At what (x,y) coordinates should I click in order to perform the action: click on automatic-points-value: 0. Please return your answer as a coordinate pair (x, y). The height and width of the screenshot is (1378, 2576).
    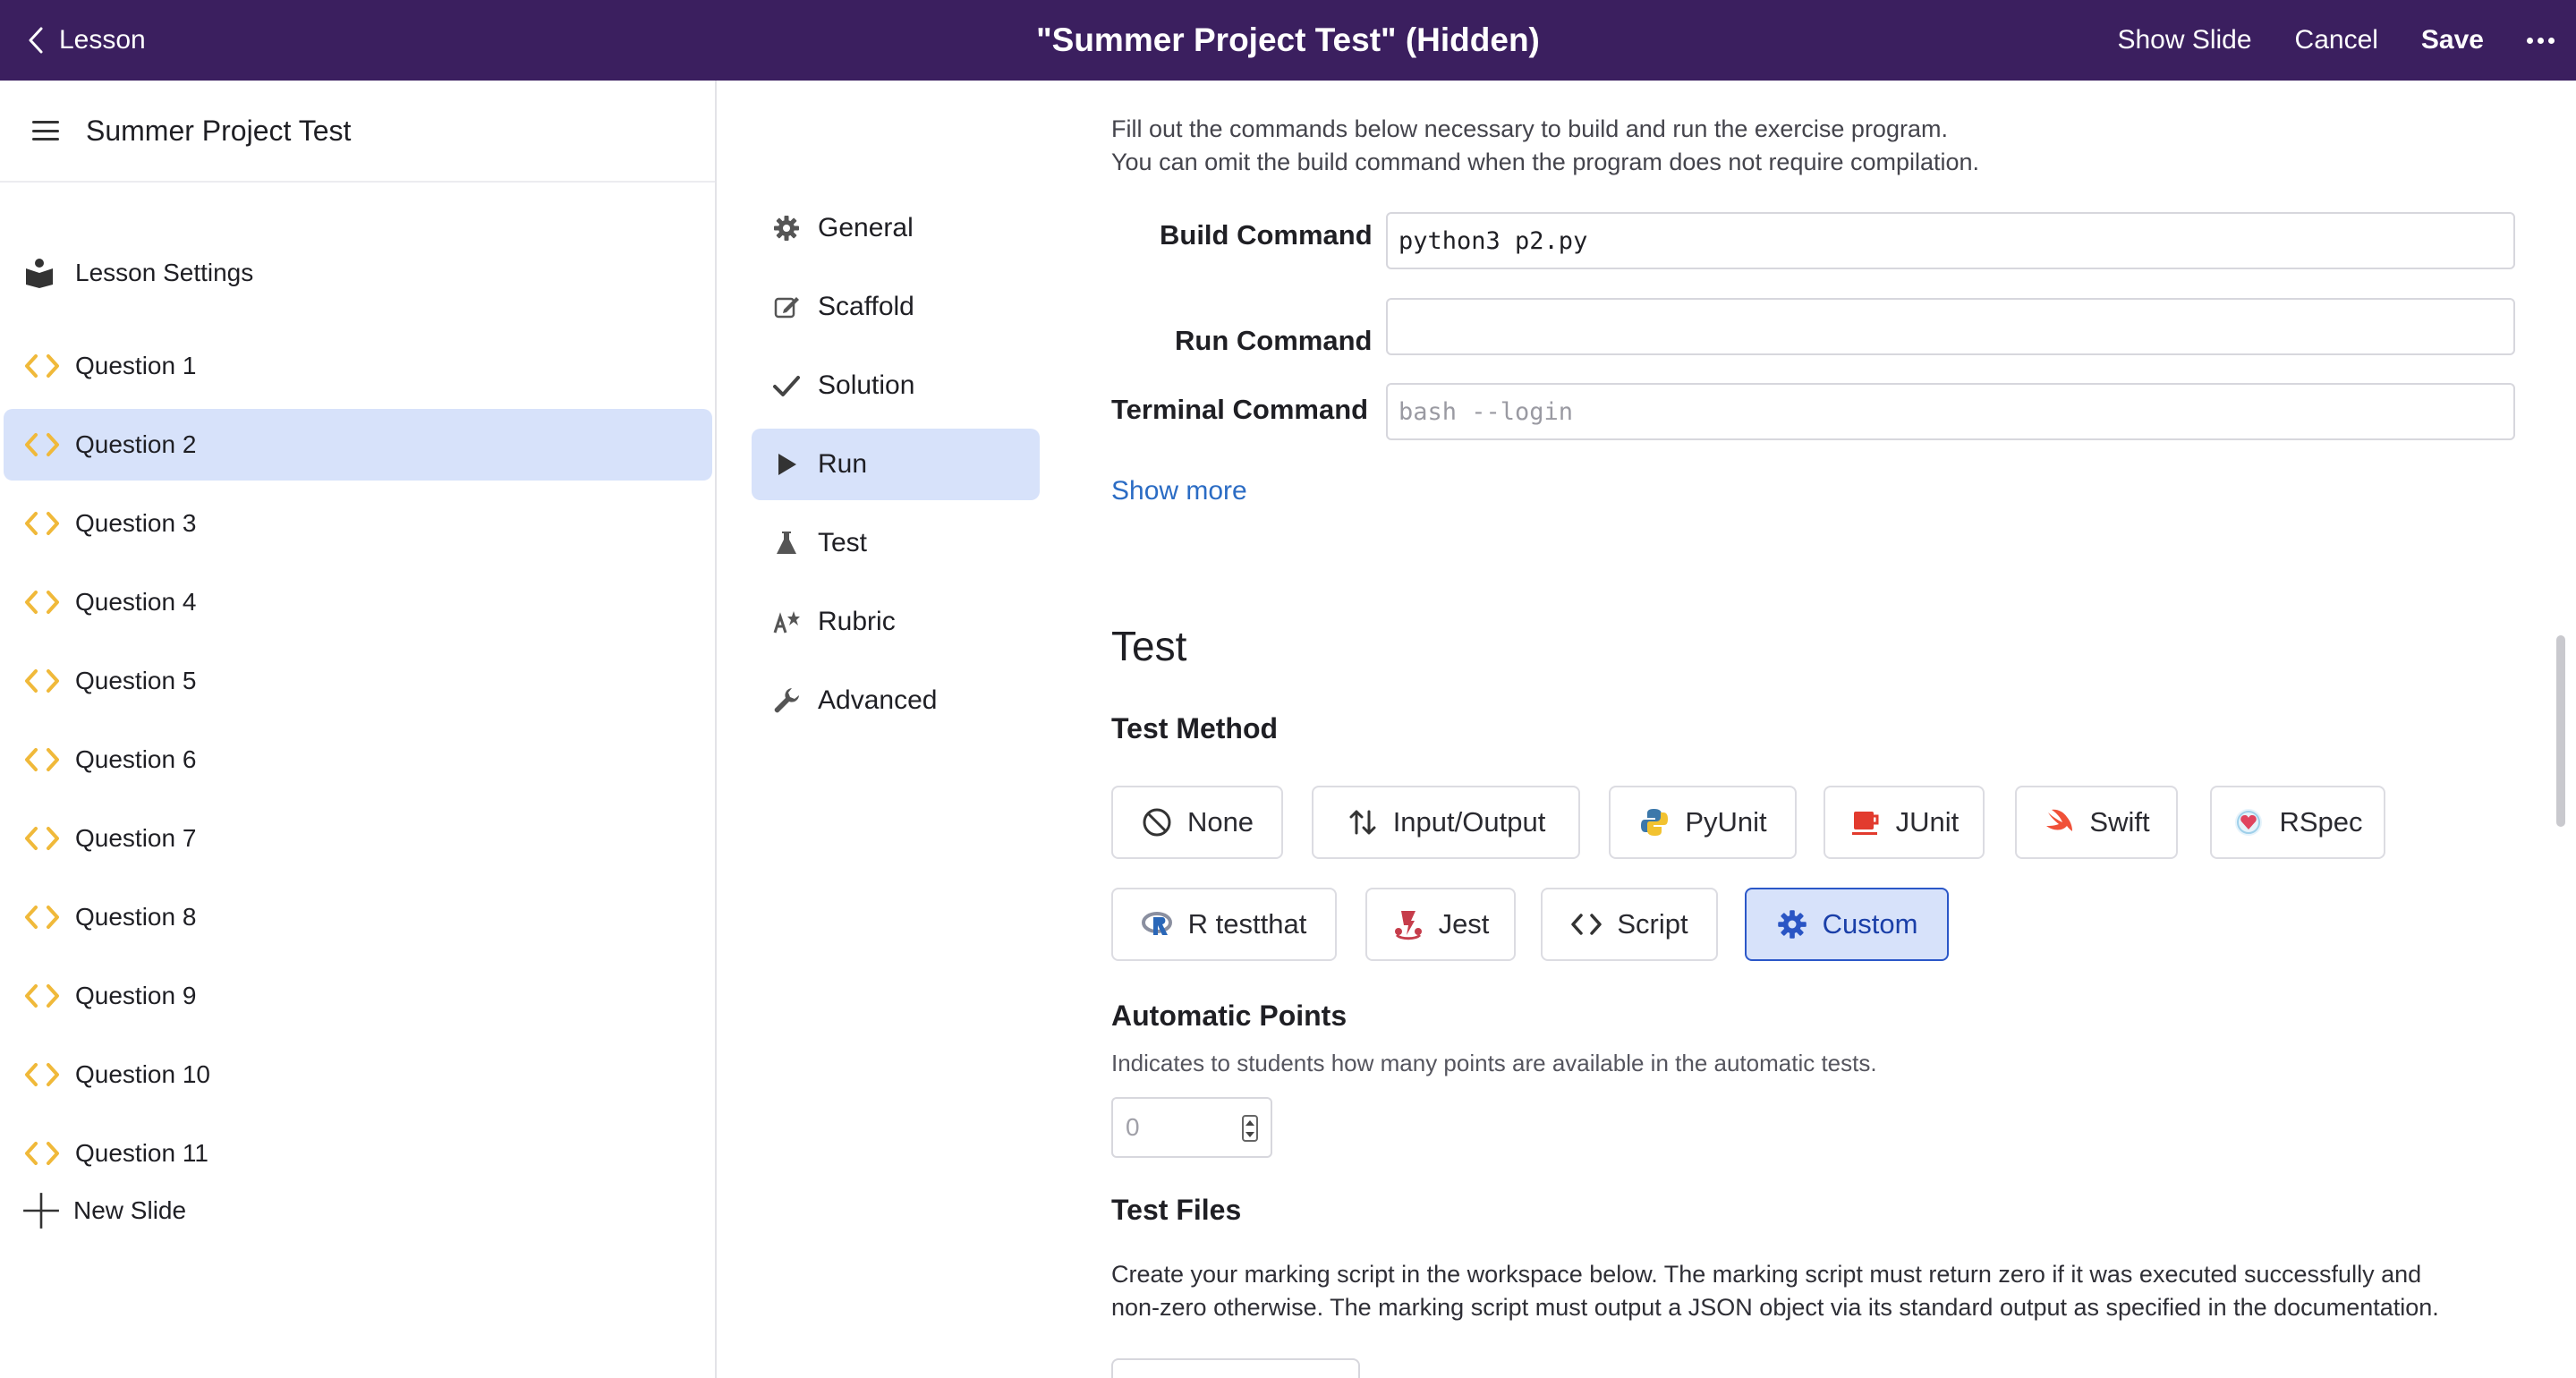
    Looking at the image, I should click on (1133, 1127).